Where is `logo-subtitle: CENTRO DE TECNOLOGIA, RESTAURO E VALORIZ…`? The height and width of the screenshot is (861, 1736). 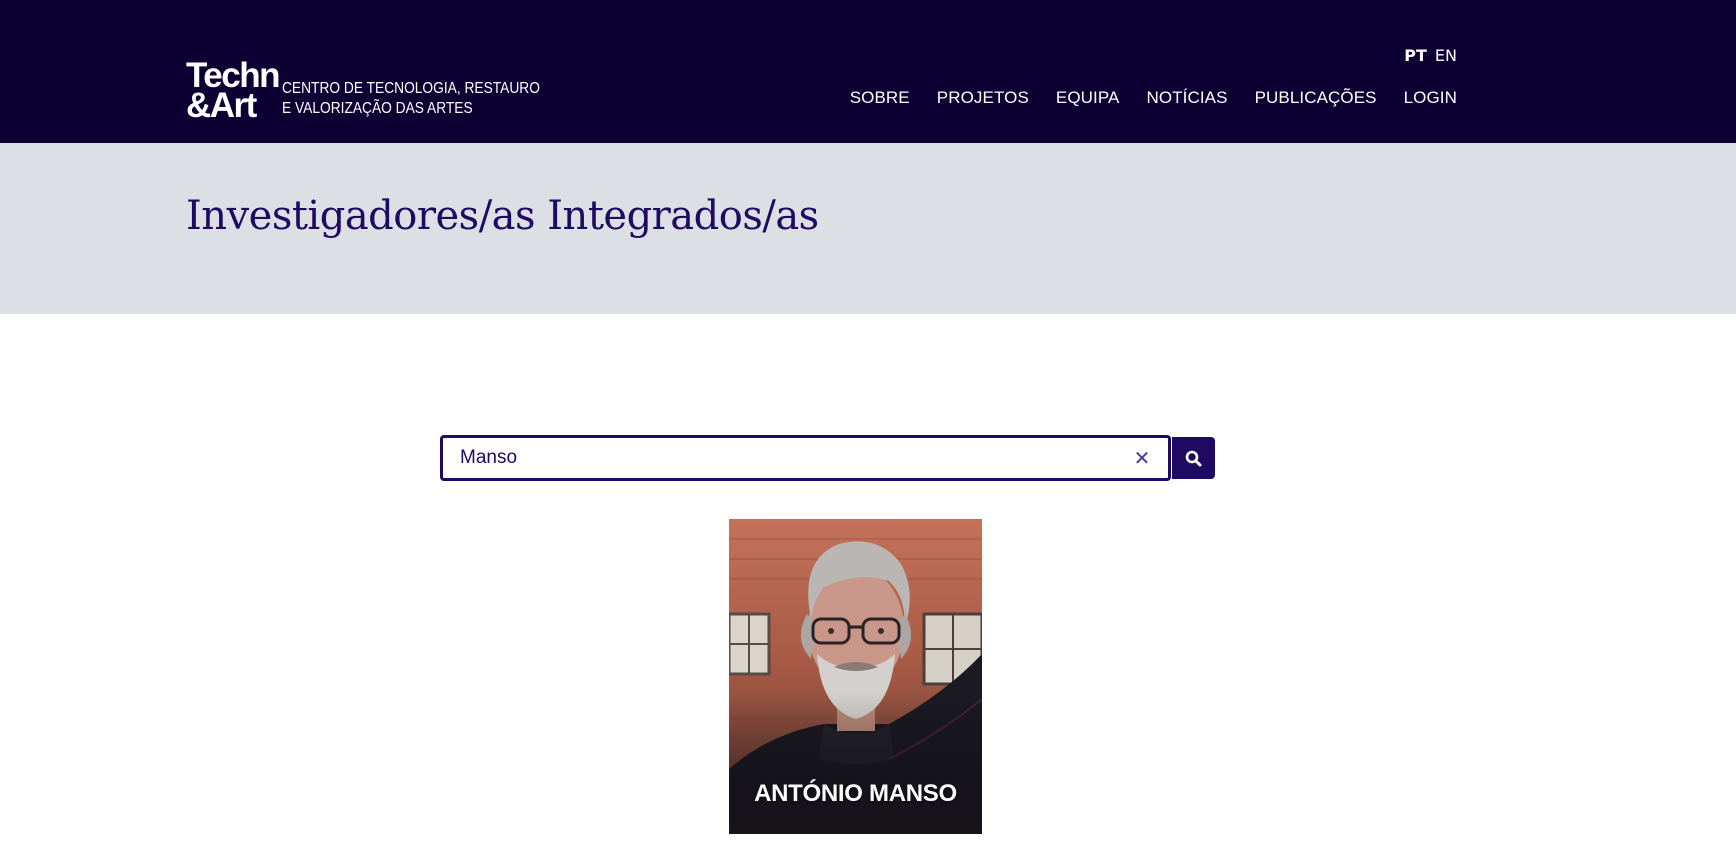 logo-subtitle: CENTRO DE TECNOLOGIA, RESTAURO E VALORIZ… is located at coordinates (411, 99).